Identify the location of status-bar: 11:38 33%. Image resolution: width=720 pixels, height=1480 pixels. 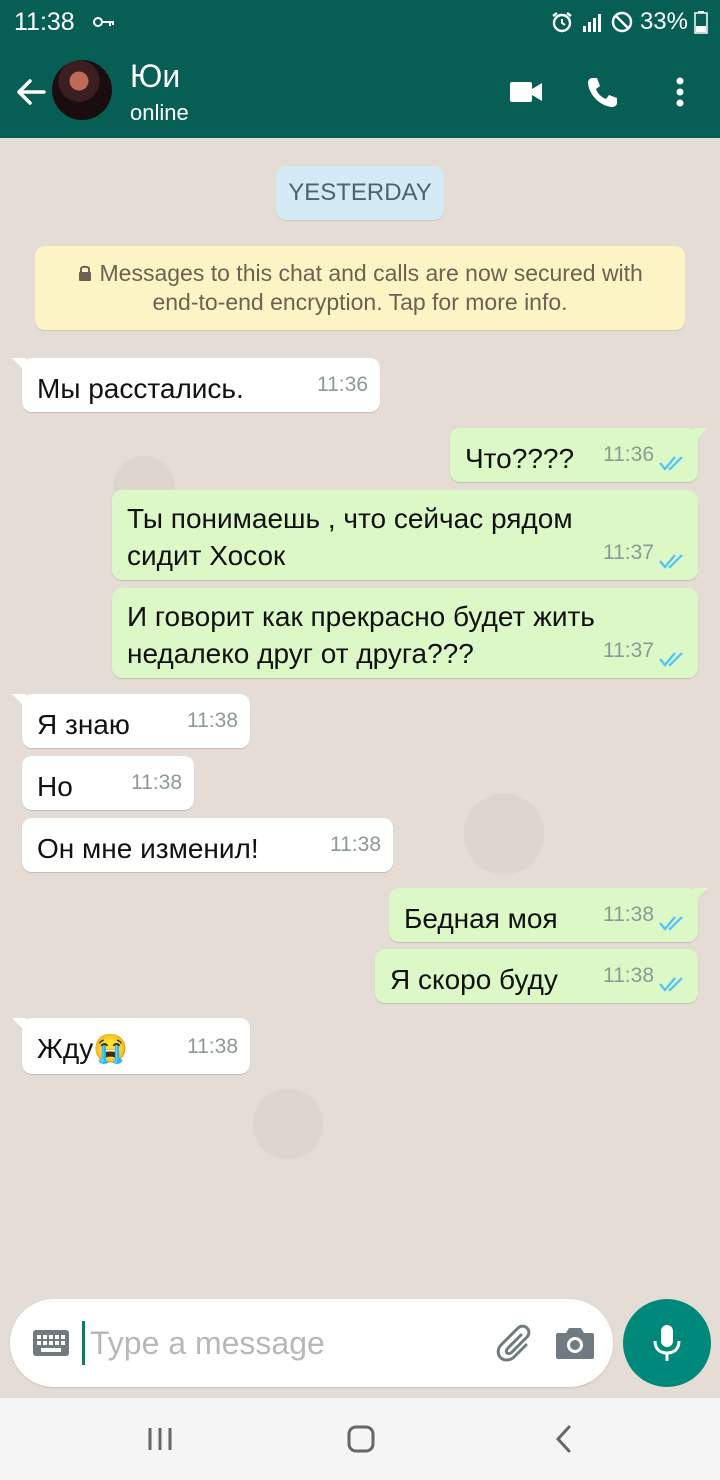
(360, 22).